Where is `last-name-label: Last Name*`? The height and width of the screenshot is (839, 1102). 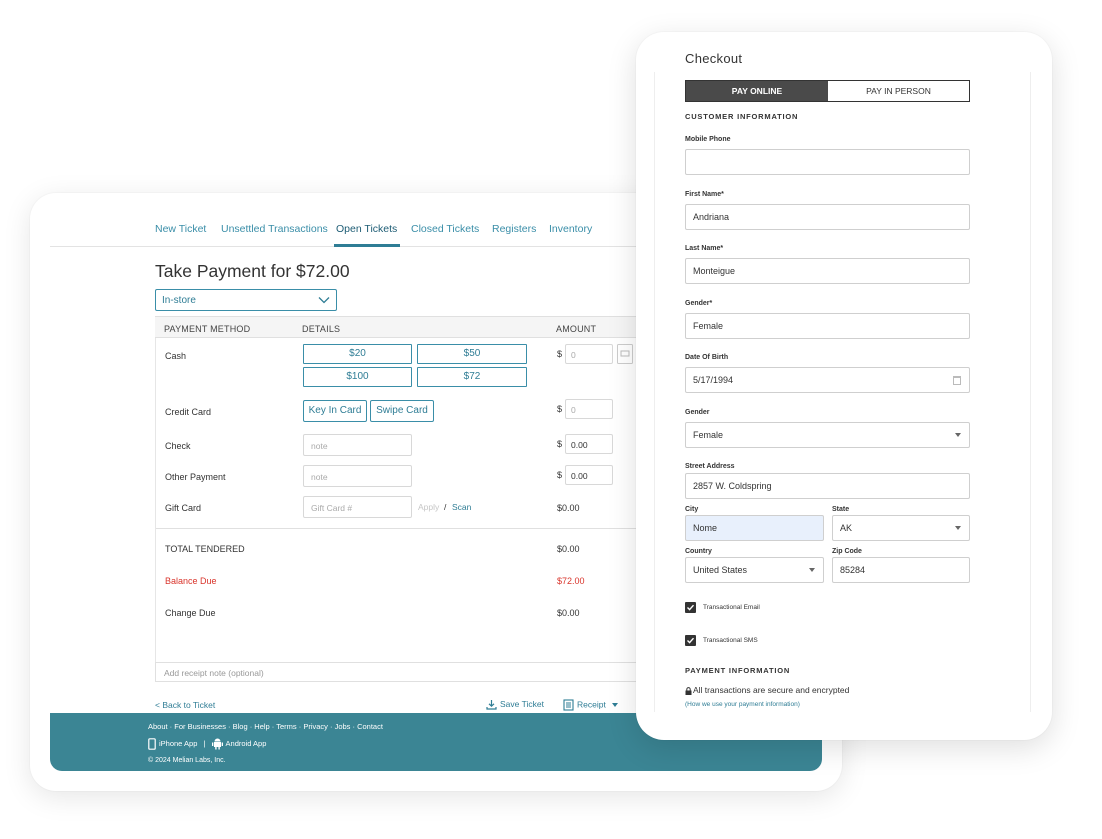 last-name-label: Last Name* is located at coordinates (704, 248).